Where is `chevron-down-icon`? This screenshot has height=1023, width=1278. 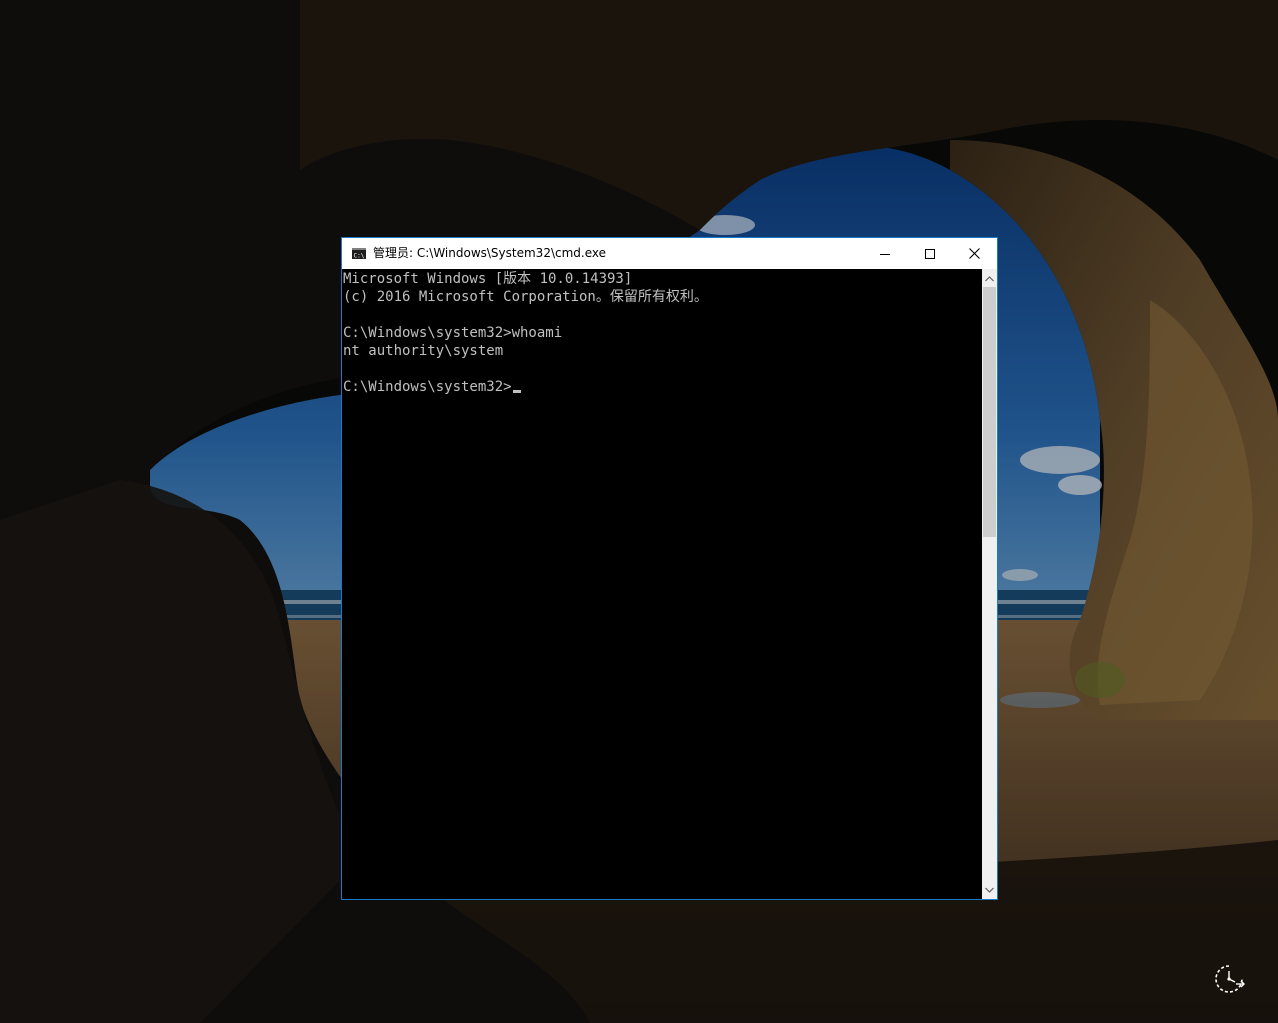
chevron-down-icon is located at coordinates (989, 890).